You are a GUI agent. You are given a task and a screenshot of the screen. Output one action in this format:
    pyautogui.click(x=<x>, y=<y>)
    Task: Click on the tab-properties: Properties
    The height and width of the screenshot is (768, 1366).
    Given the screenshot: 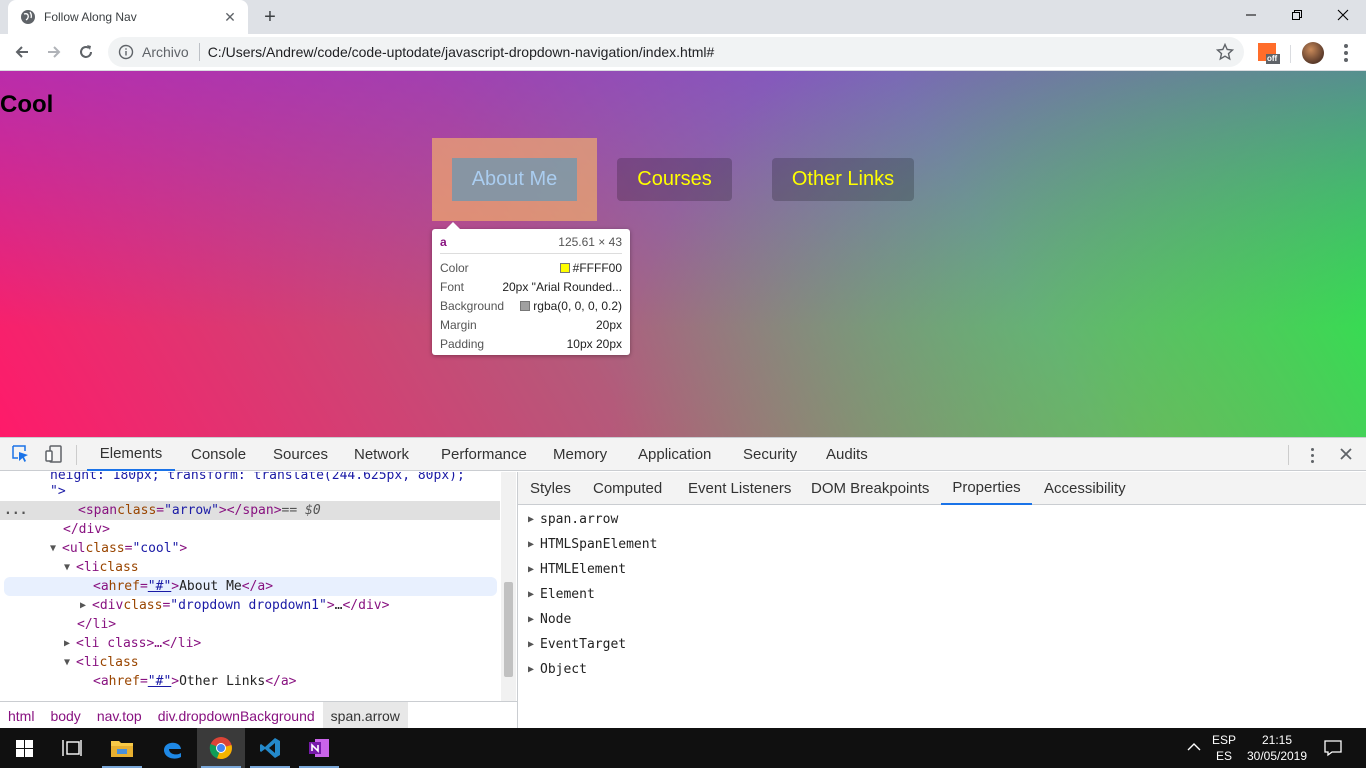 What is the action you would take?
    pyautogui.click(x=986, y=488)
    